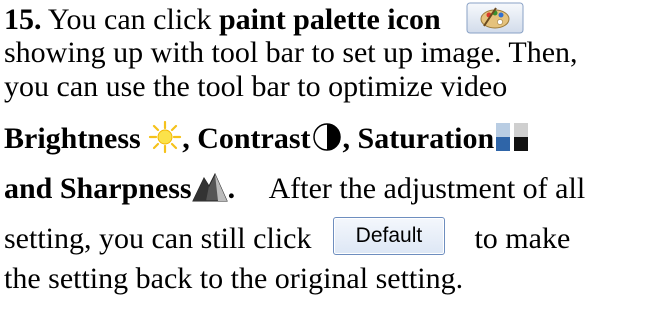 The width and height of the screenshot is (660, 323). Describe the element at coordinates (23, 19) in the screenshot. I see `step-number: 15.` at that location.